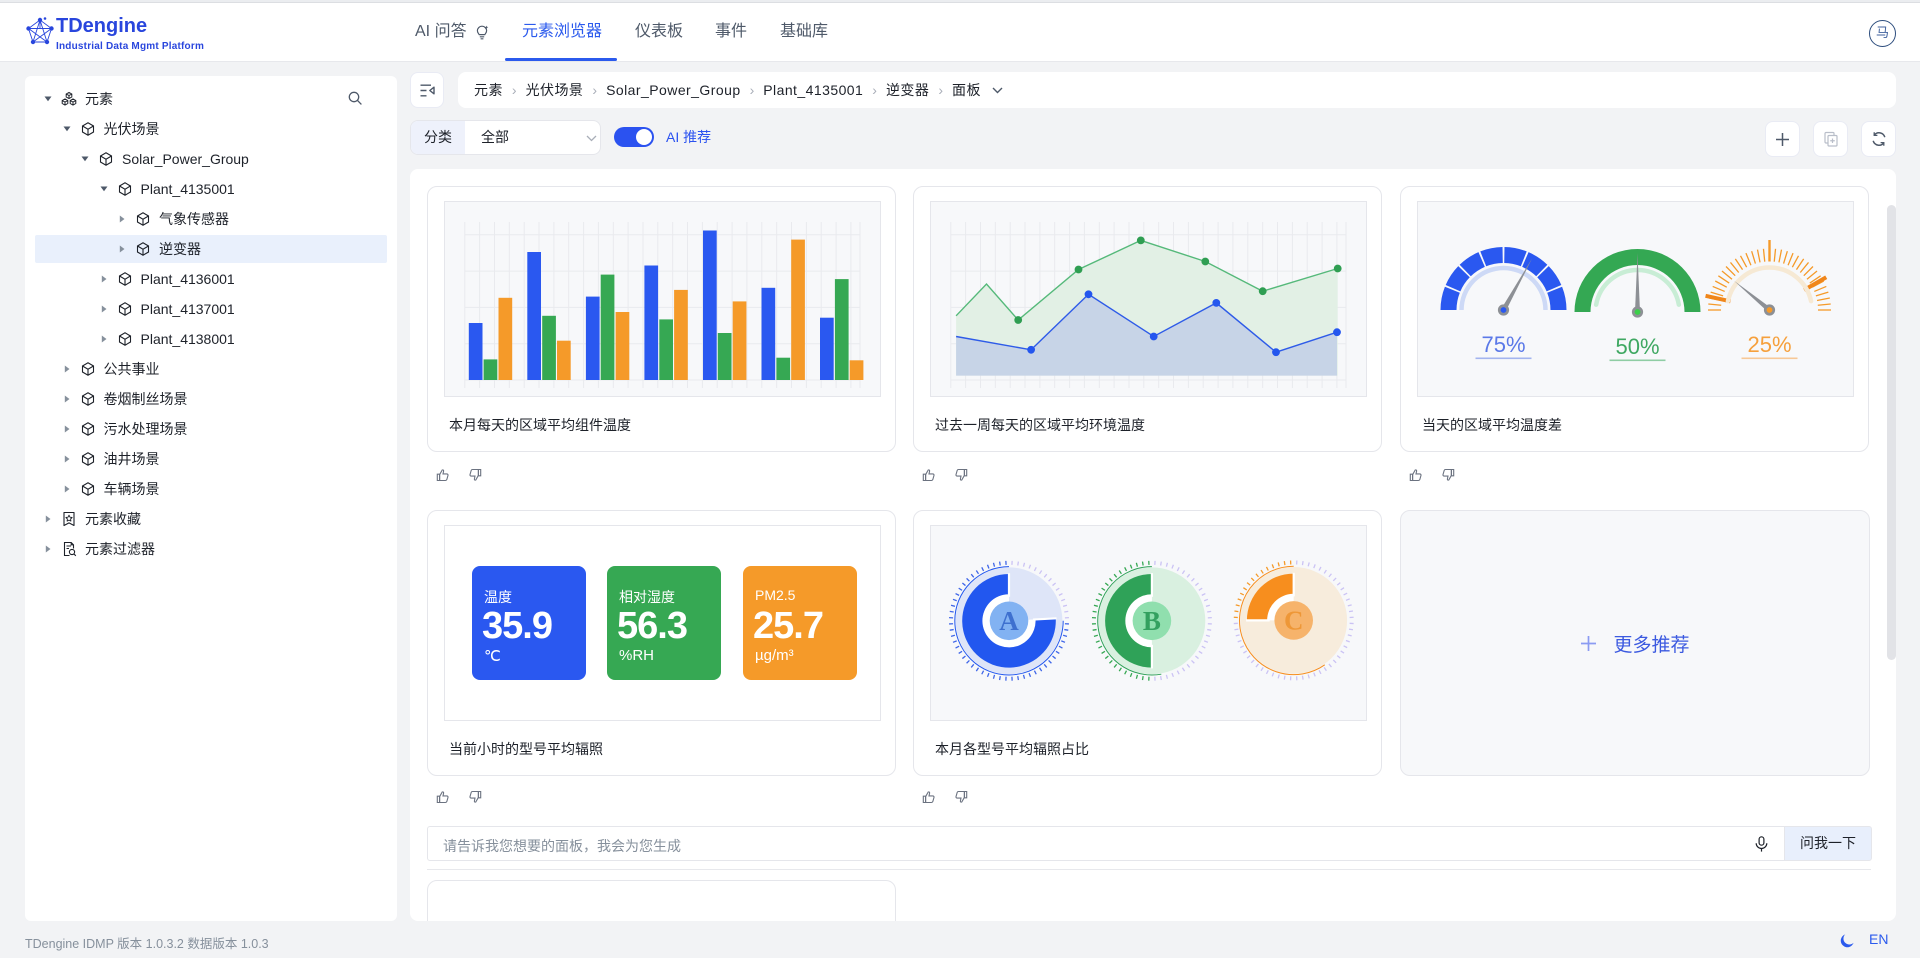 This screenshot has height=958, width=1920. I want to click on svg-text: A, so click(1009, 621).